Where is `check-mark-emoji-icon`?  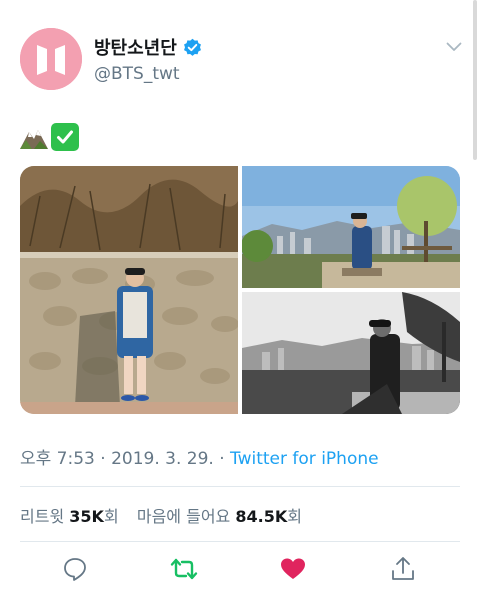 check-mark-emoji-icon is located at coordinates (65, 137).